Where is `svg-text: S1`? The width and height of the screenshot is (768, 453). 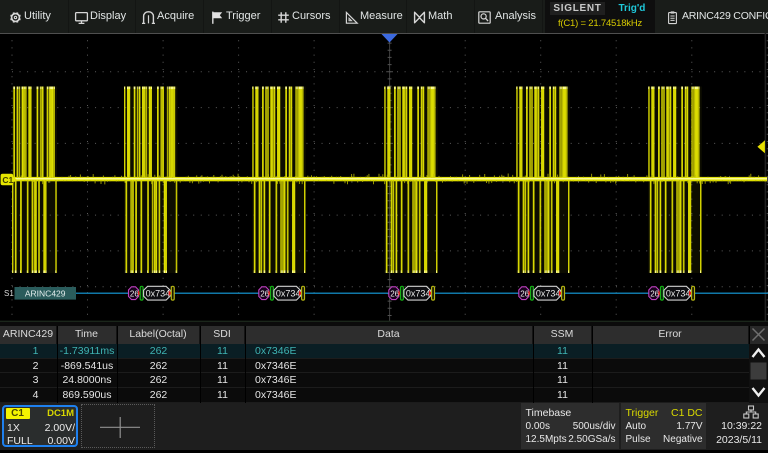 svg-text: S1 is located at coordinates (9, 293).